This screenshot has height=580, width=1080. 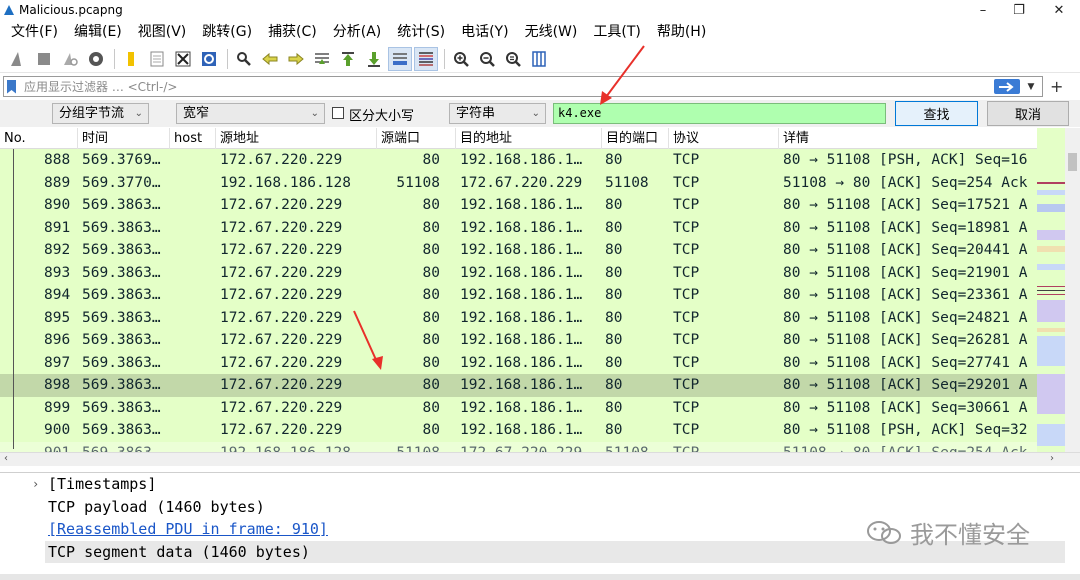 I want to click on filter-history-dropdown-icon: ▼, so click(x=1031, y=86).